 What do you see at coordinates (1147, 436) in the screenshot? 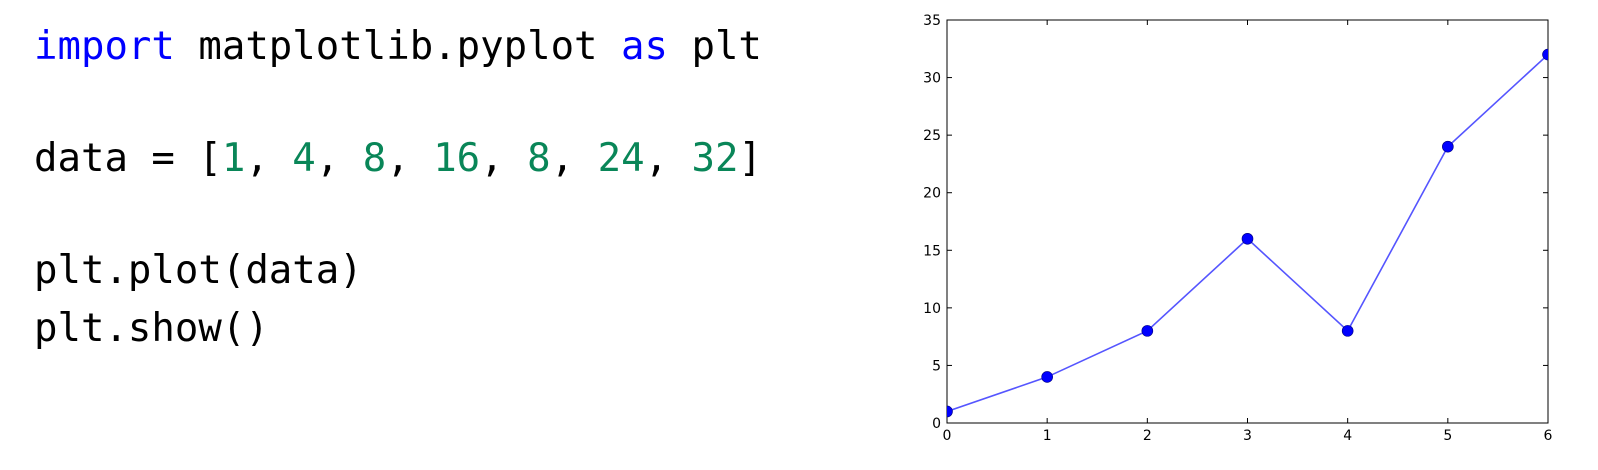
I see `x-tick-label: 2` at bounding box center [1147, 436].